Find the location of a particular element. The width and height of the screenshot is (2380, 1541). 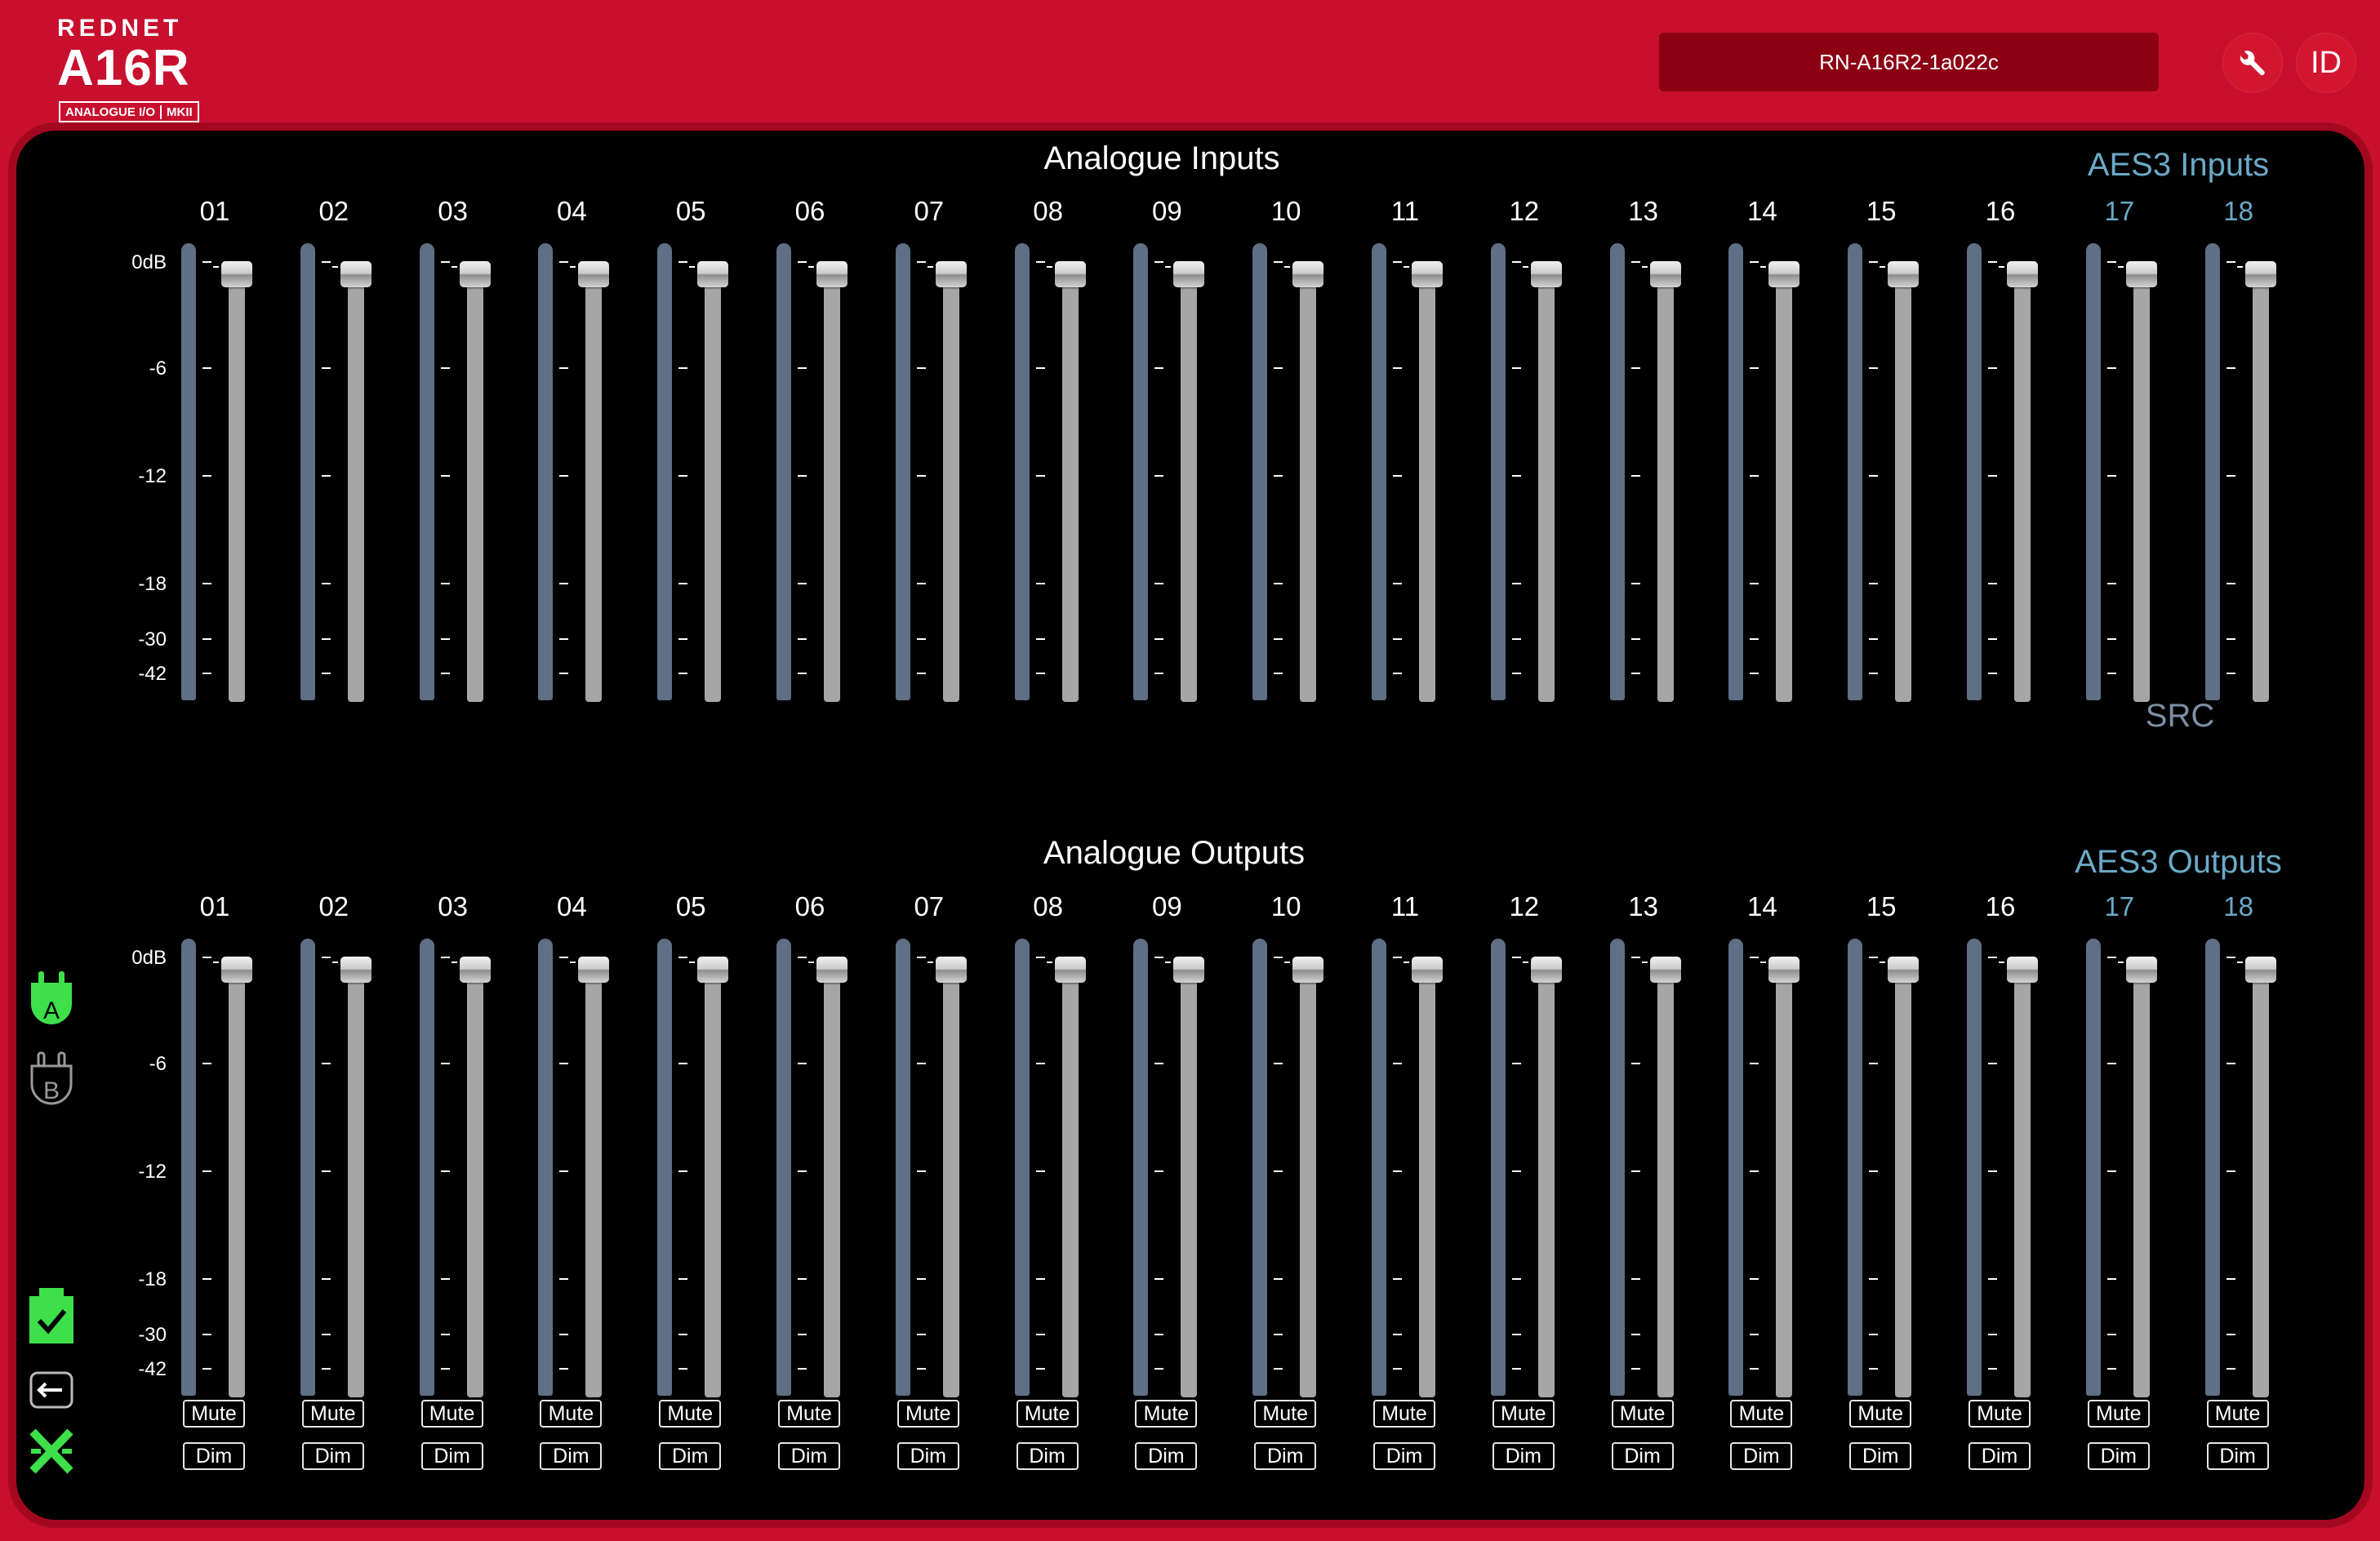

identify-button: ID is located at coordinates (2326, 63).